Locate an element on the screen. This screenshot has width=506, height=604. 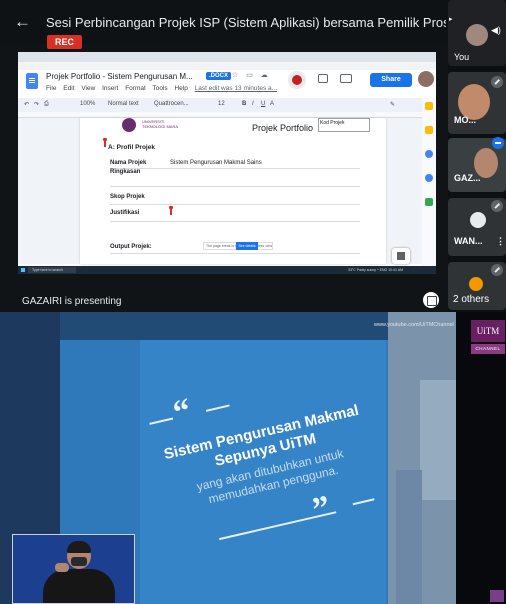
channel-url: www.youtube.com/UiTMChannel is located at coordinates (414, 325).